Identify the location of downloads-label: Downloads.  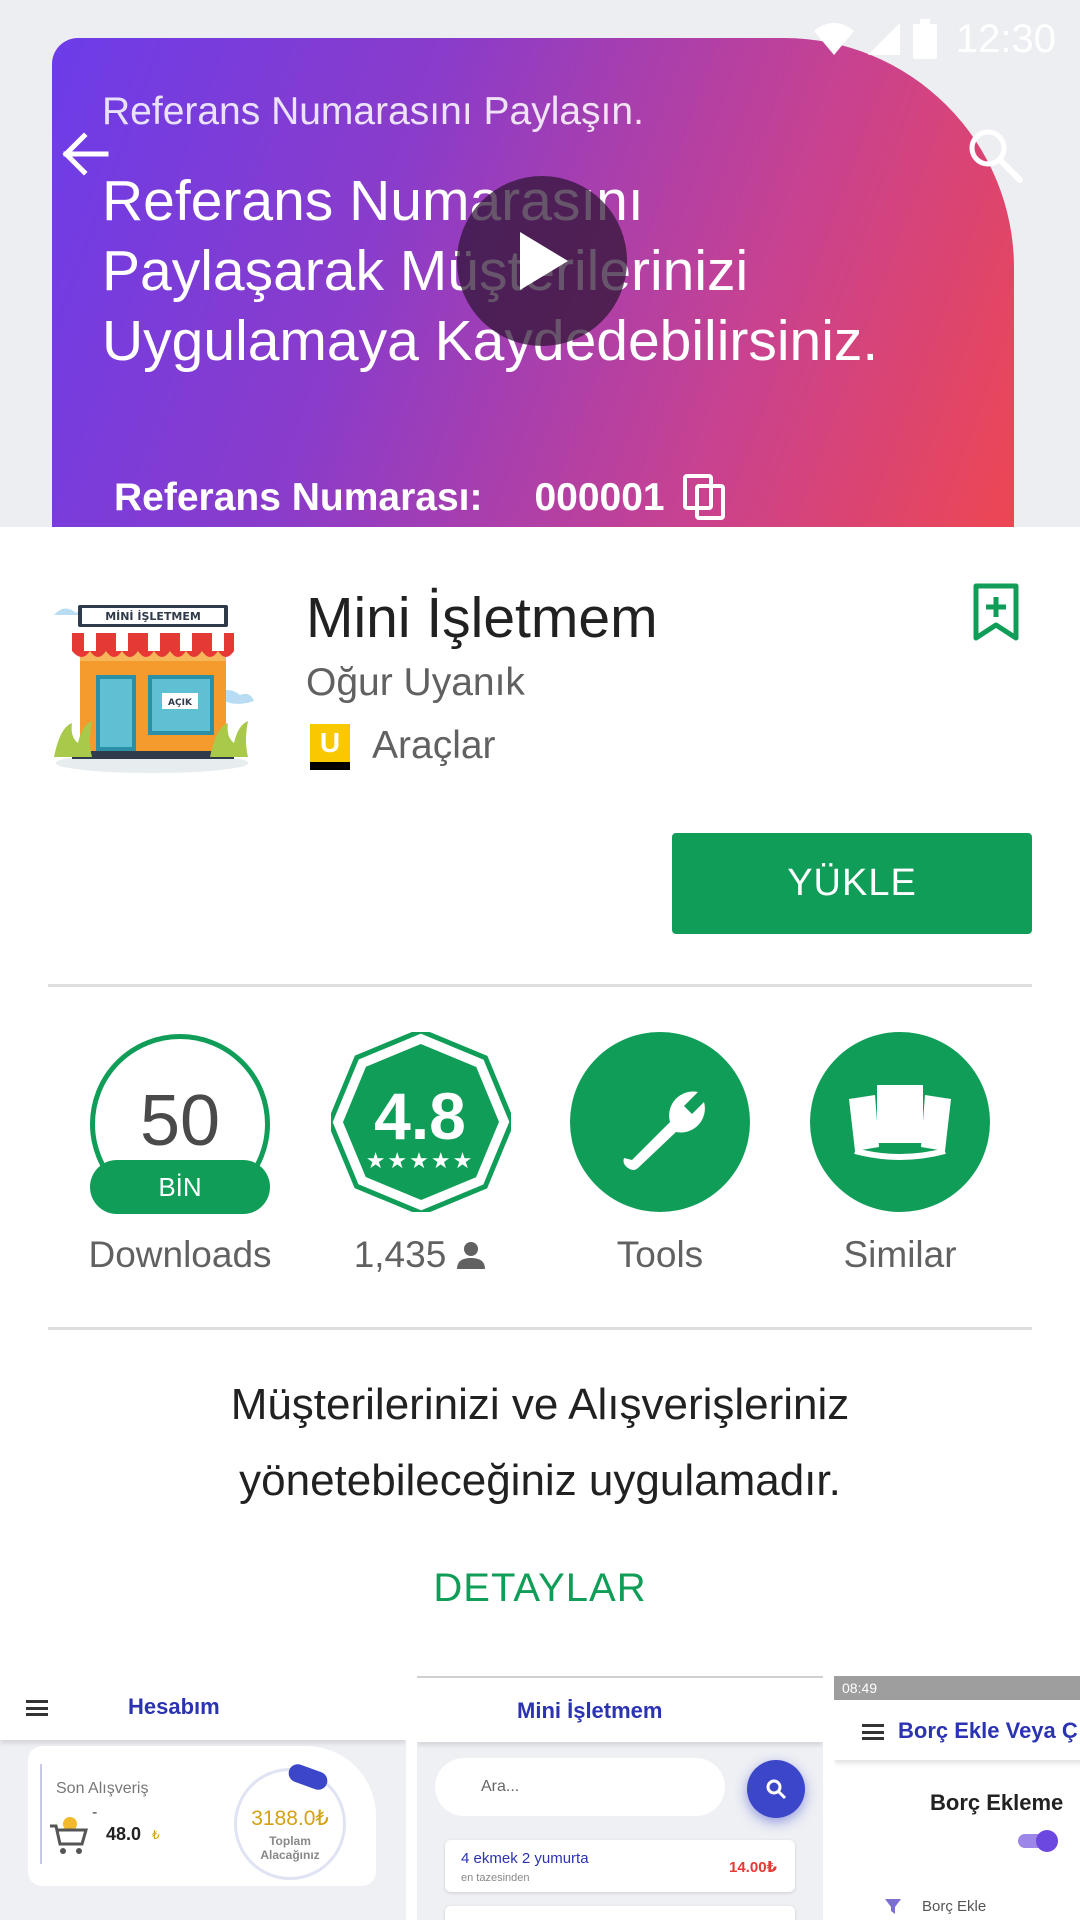
(180, 1254).